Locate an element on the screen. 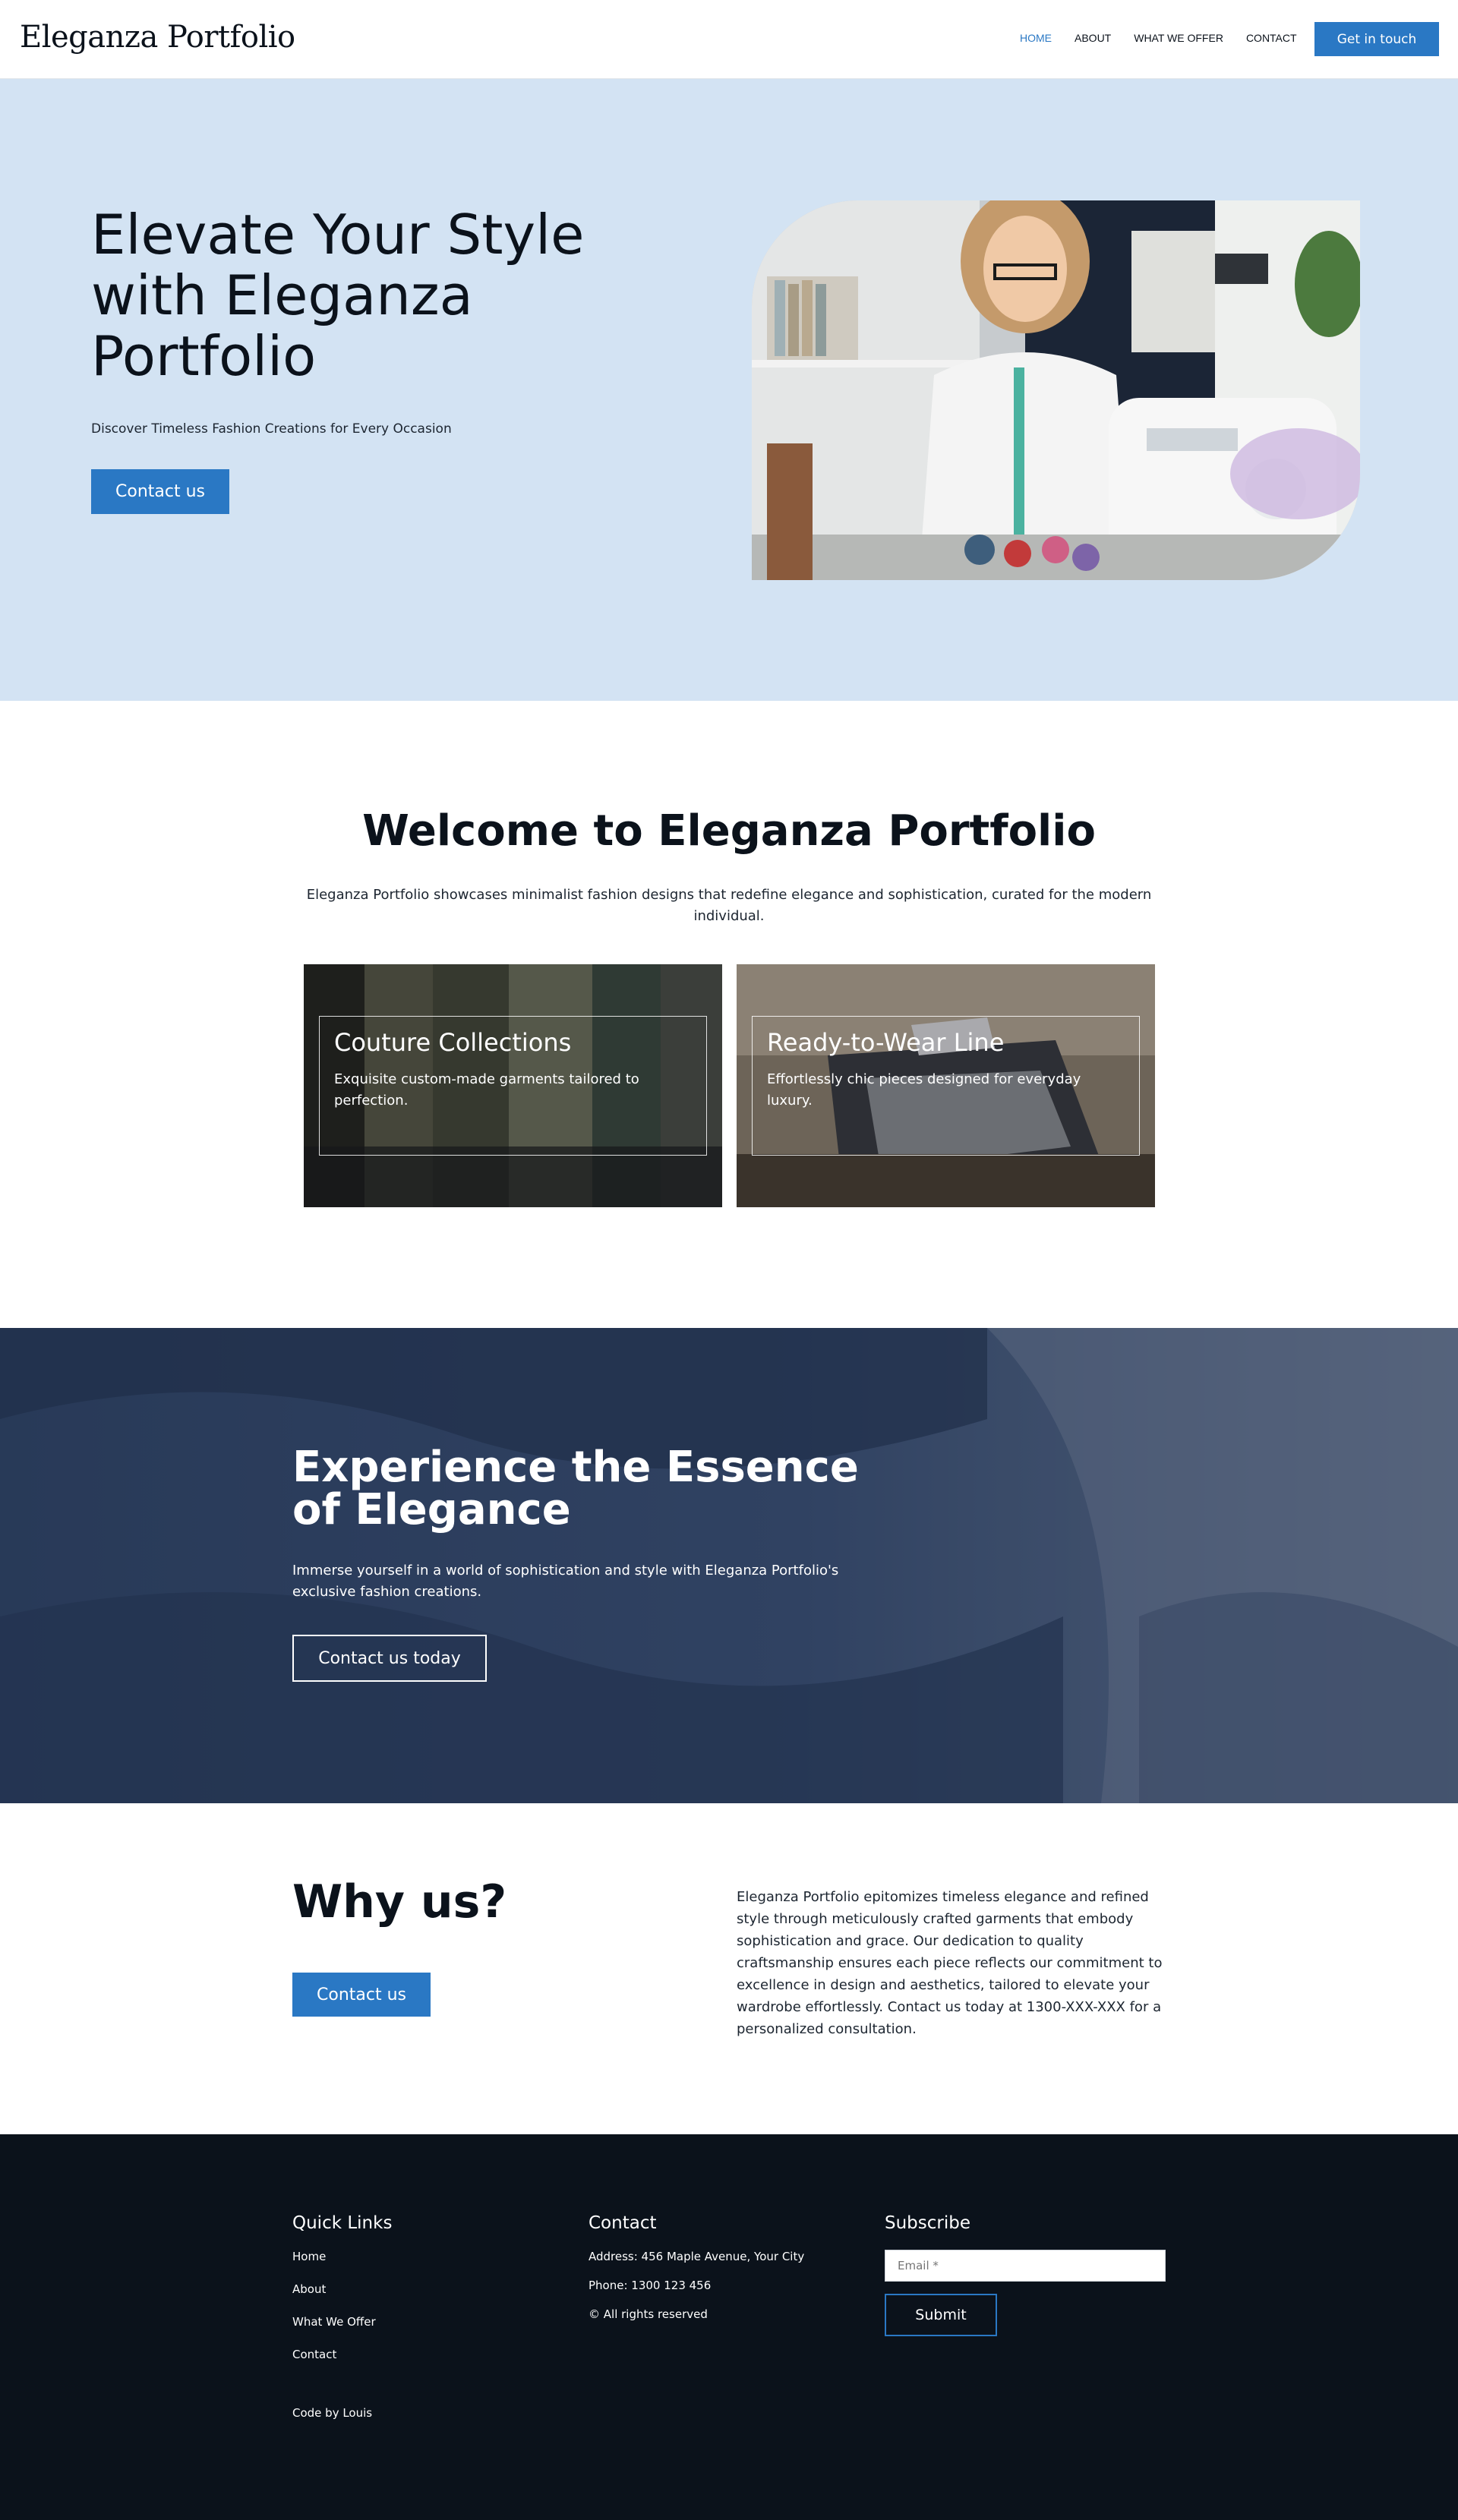  quick-links-title: Quick Links is located at coordinates (342, 2223).